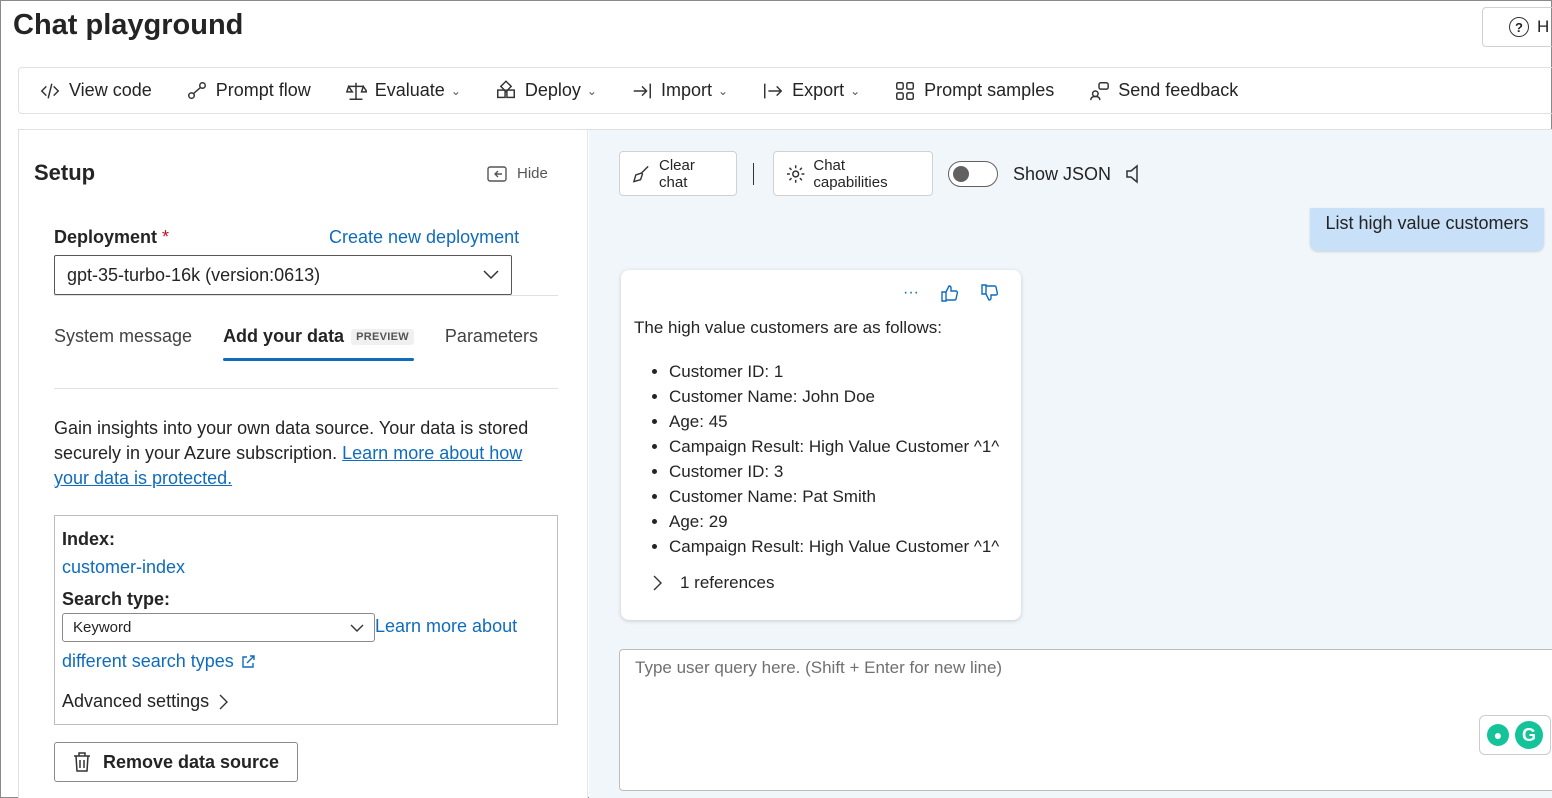  Describe the element at coordinates (834, 396) in the screenshot. I see `list-item: Customer Name: John Doe` at that location.